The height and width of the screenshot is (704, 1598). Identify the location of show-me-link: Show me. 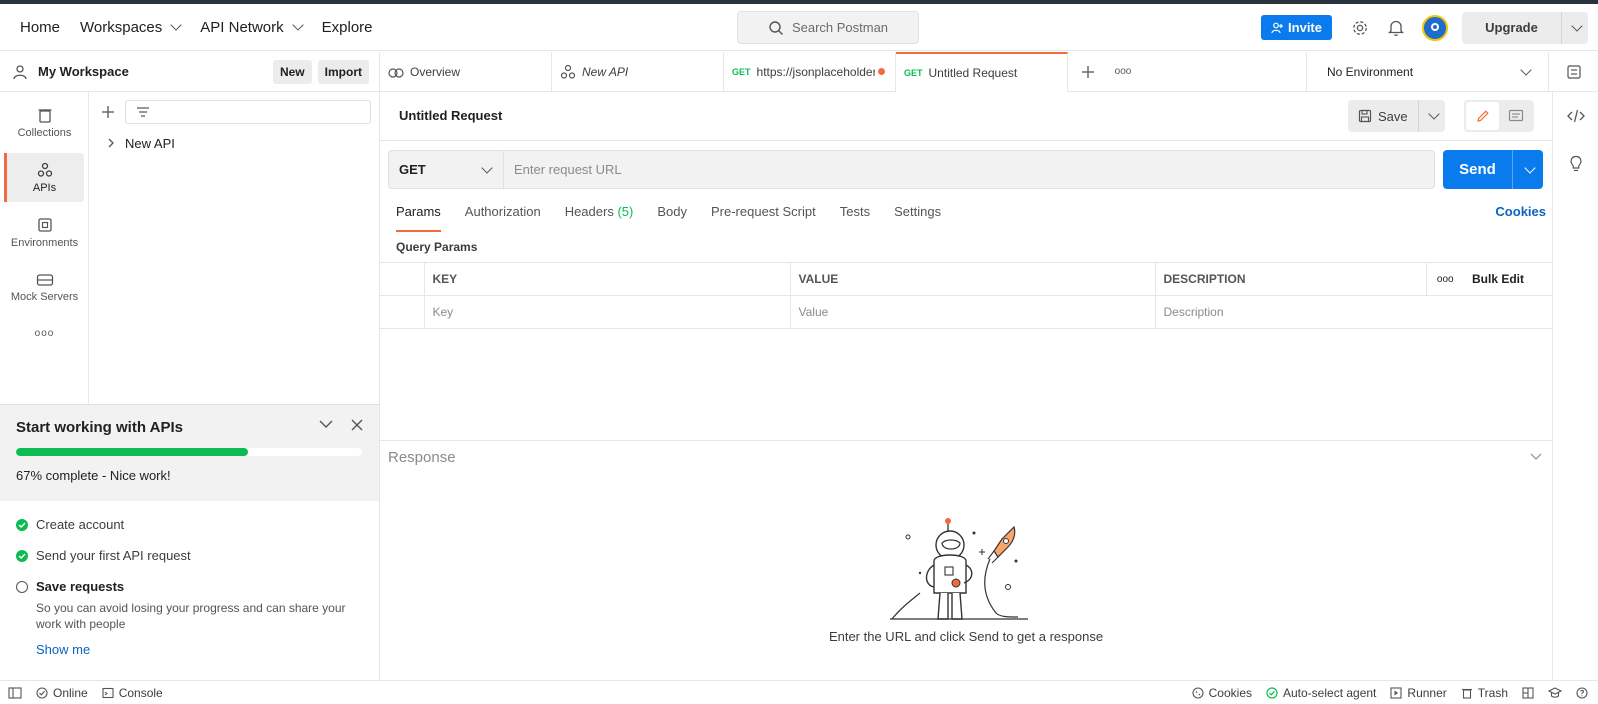
(191, 649).